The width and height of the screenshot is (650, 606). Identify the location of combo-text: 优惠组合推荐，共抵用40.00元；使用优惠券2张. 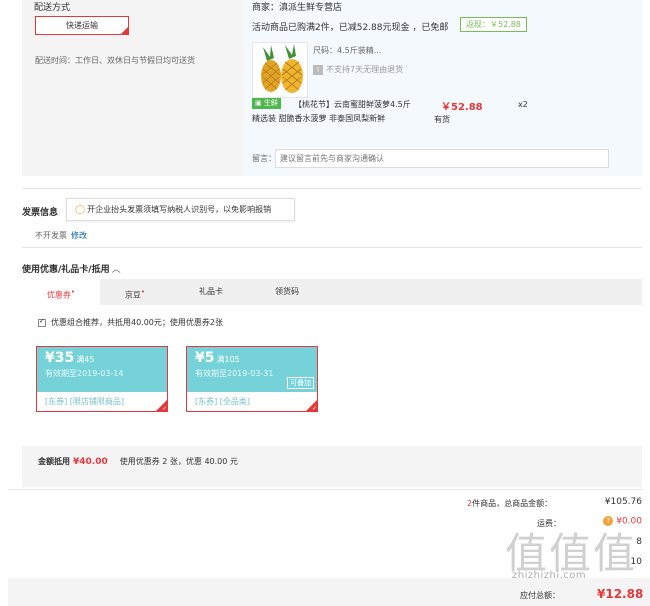
(137, 322).